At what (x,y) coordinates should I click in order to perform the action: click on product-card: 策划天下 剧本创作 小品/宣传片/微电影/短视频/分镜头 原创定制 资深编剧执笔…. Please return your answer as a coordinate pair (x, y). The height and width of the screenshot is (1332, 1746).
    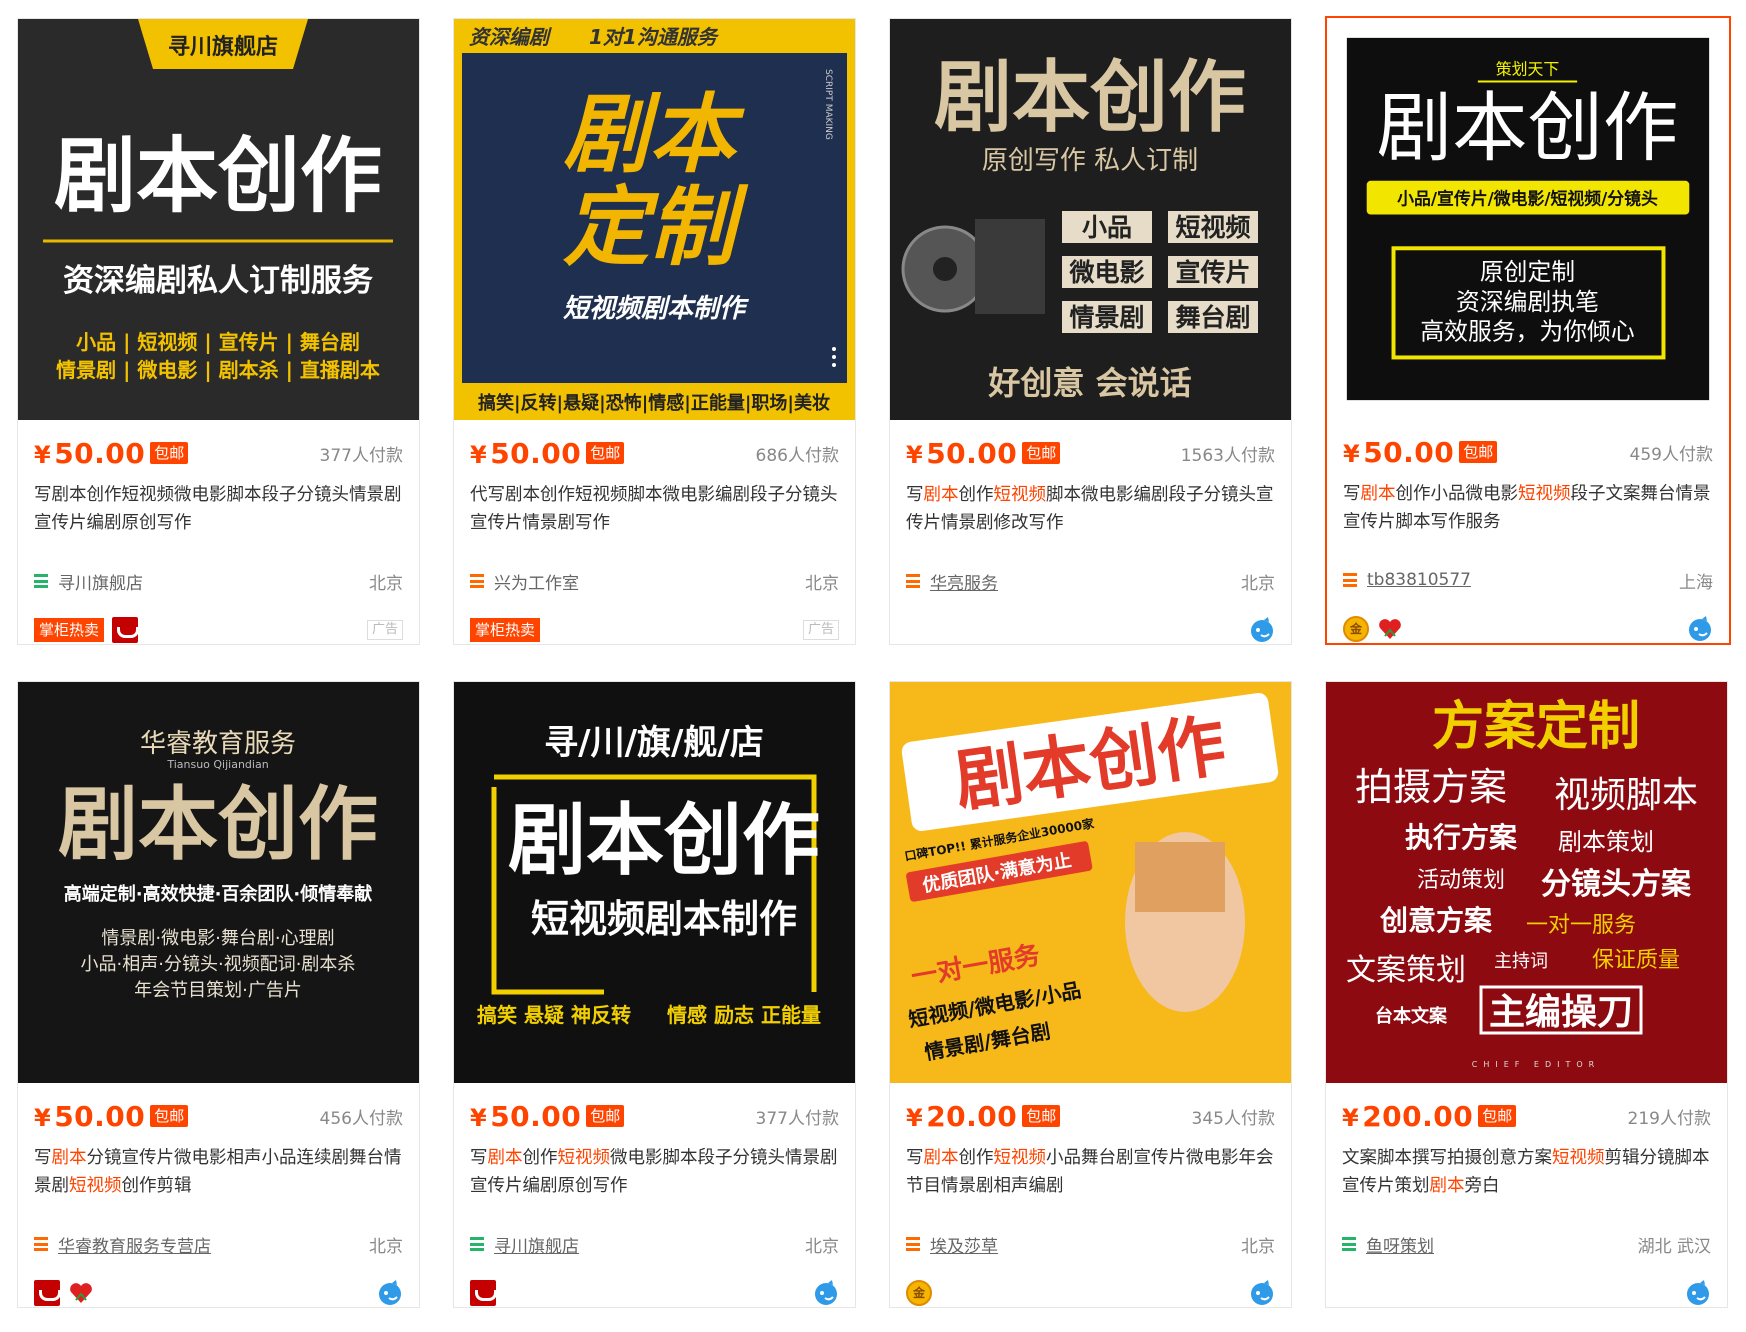
    Looking at the image, I should click on (1528, 330).